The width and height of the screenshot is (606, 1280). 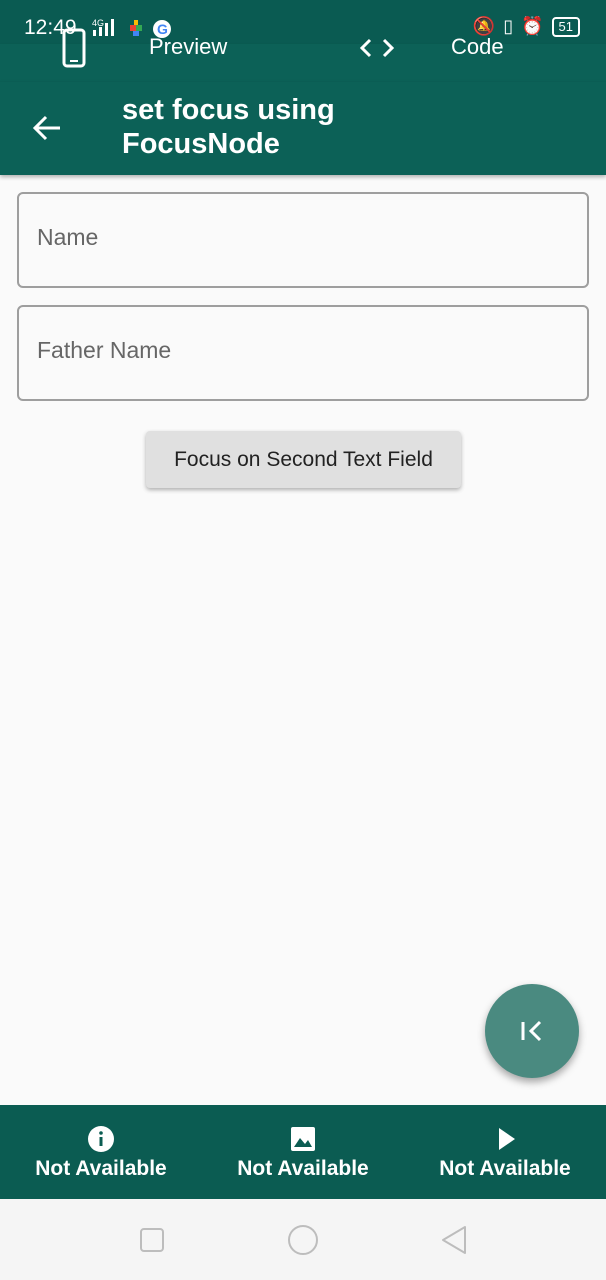 I want to click on phone-icon, so click(x=74, y=48).